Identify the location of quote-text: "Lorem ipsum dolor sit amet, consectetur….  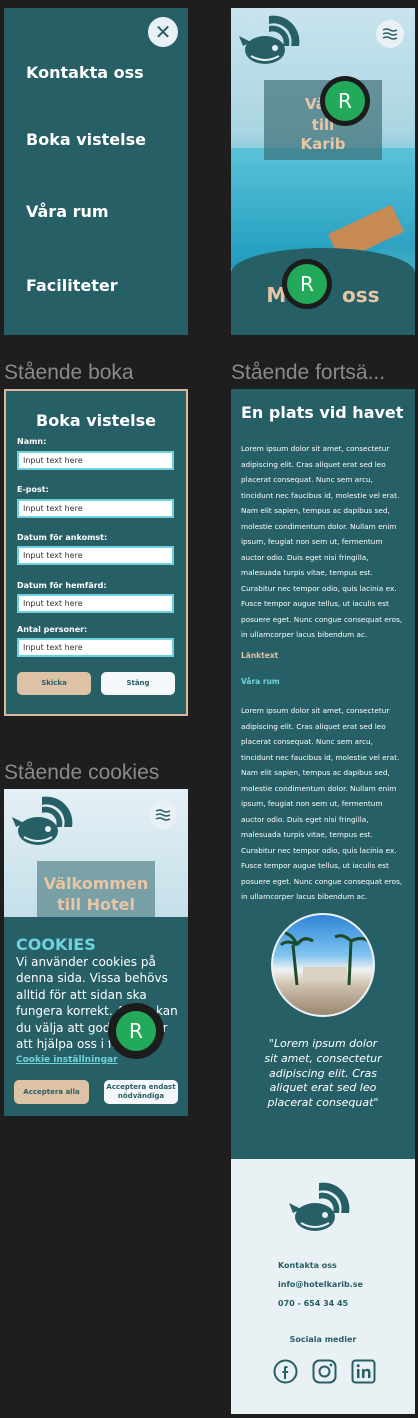
(323, 1073).